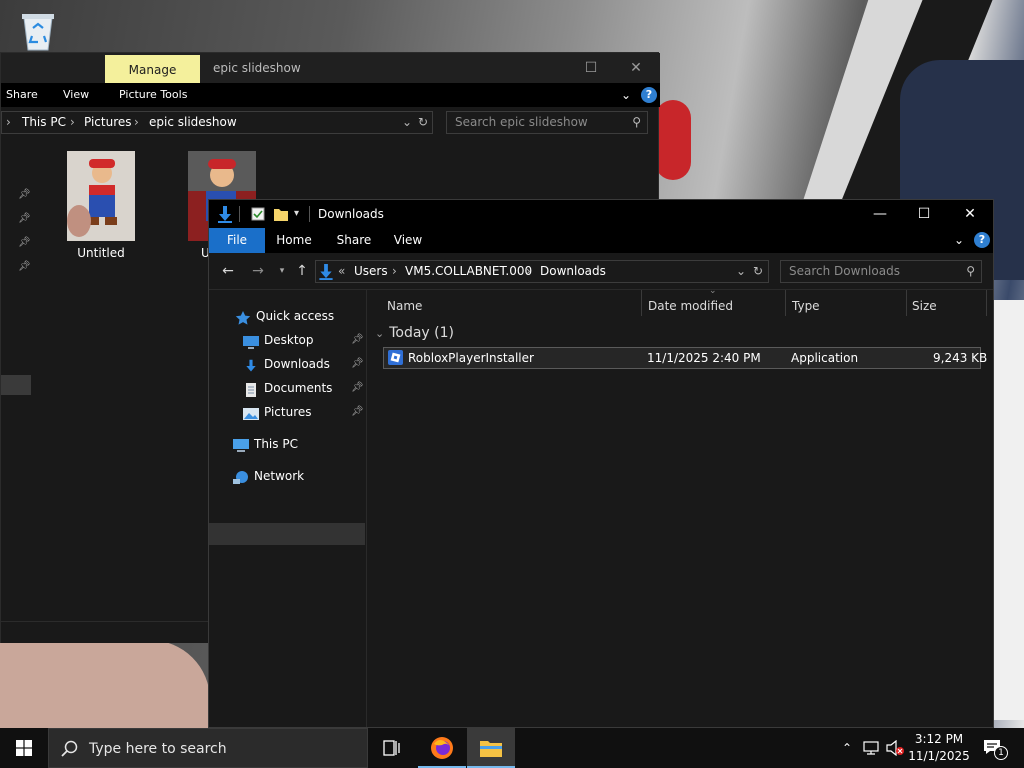  Describe the element at coordinates (294, 240) in the screenshot. I see `tab-home: Home` at that location.